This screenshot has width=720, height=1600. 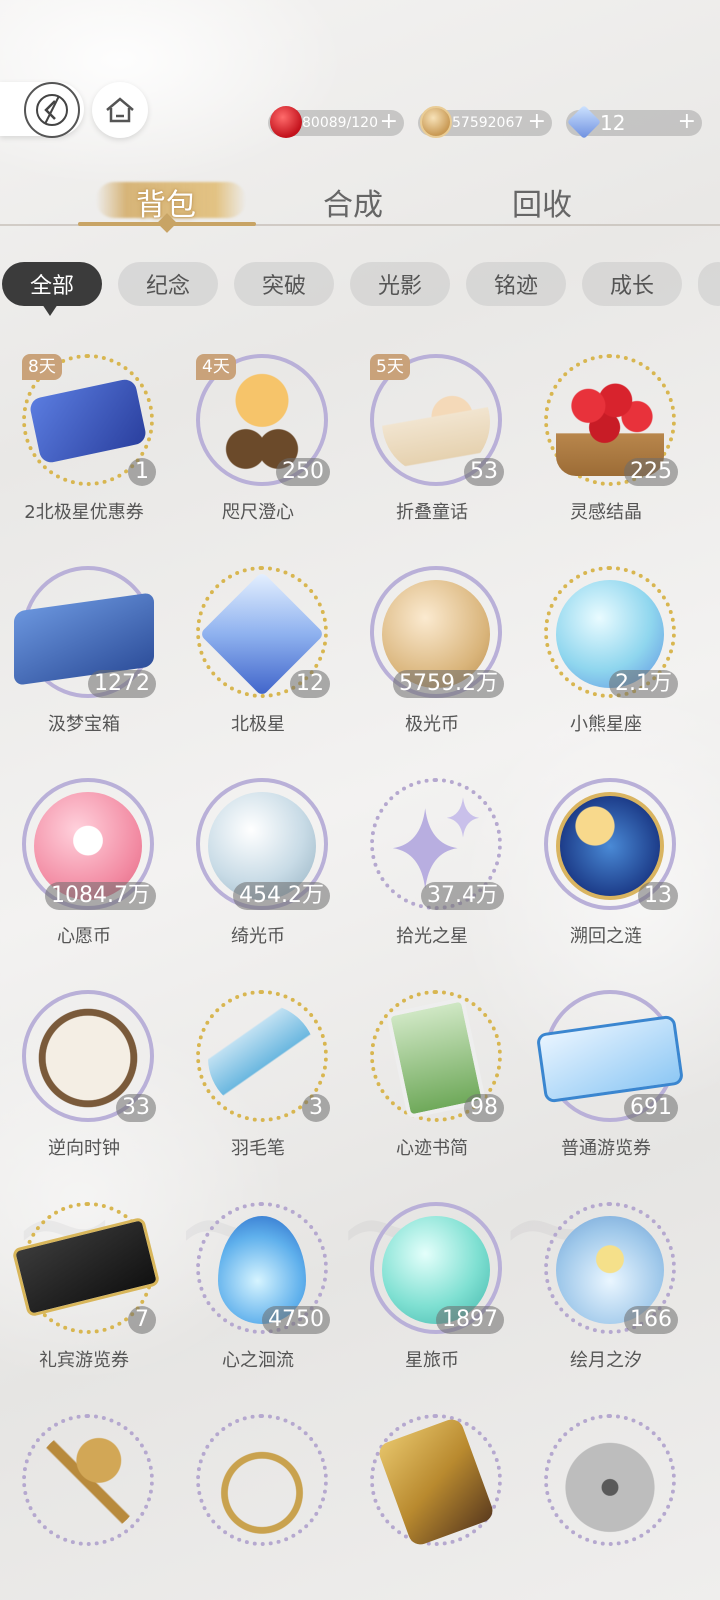 I want to click on item-count: 4750, so click(x=296, y=1320).